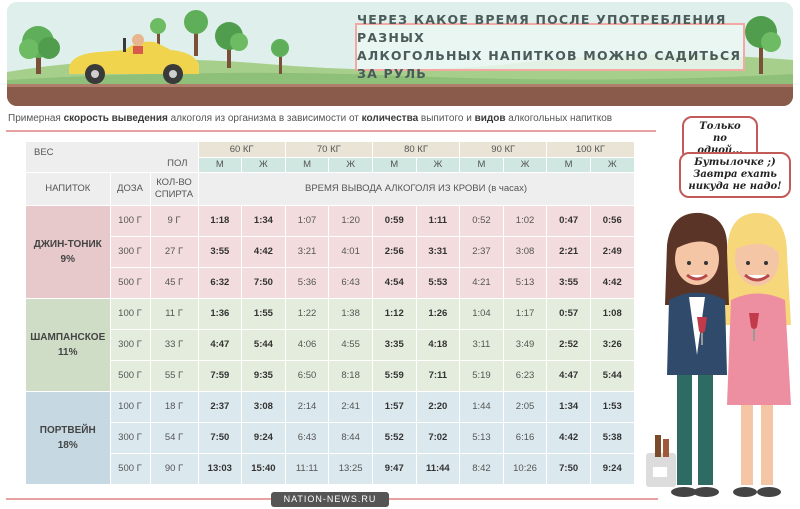 The width and height of the screenshot is (800, 509). I want to click on time-cell: 4:47, so click(220, 345).